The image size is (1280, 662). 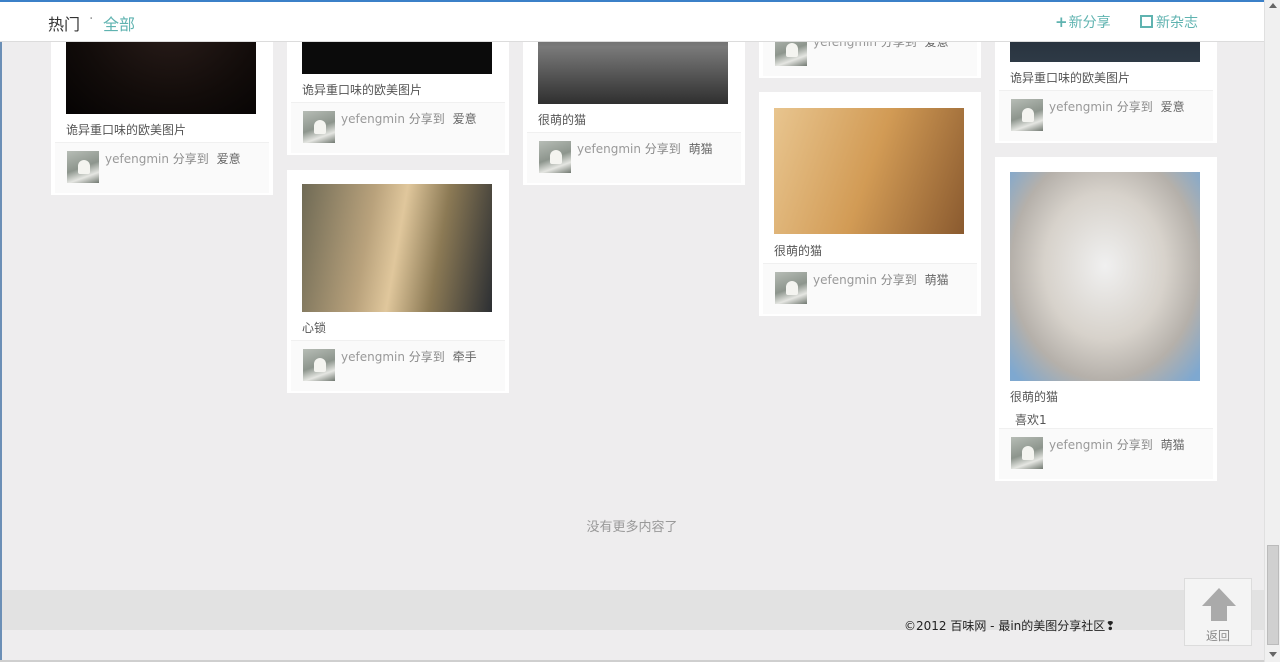 I want to click on scroll-thumb, so click(x=1273, y=595).